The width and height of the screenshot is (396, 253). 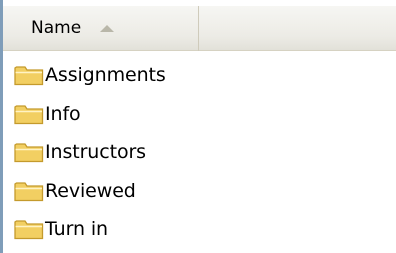 I want to click on list-item-label: Turn in, so click(x=76, y=229).